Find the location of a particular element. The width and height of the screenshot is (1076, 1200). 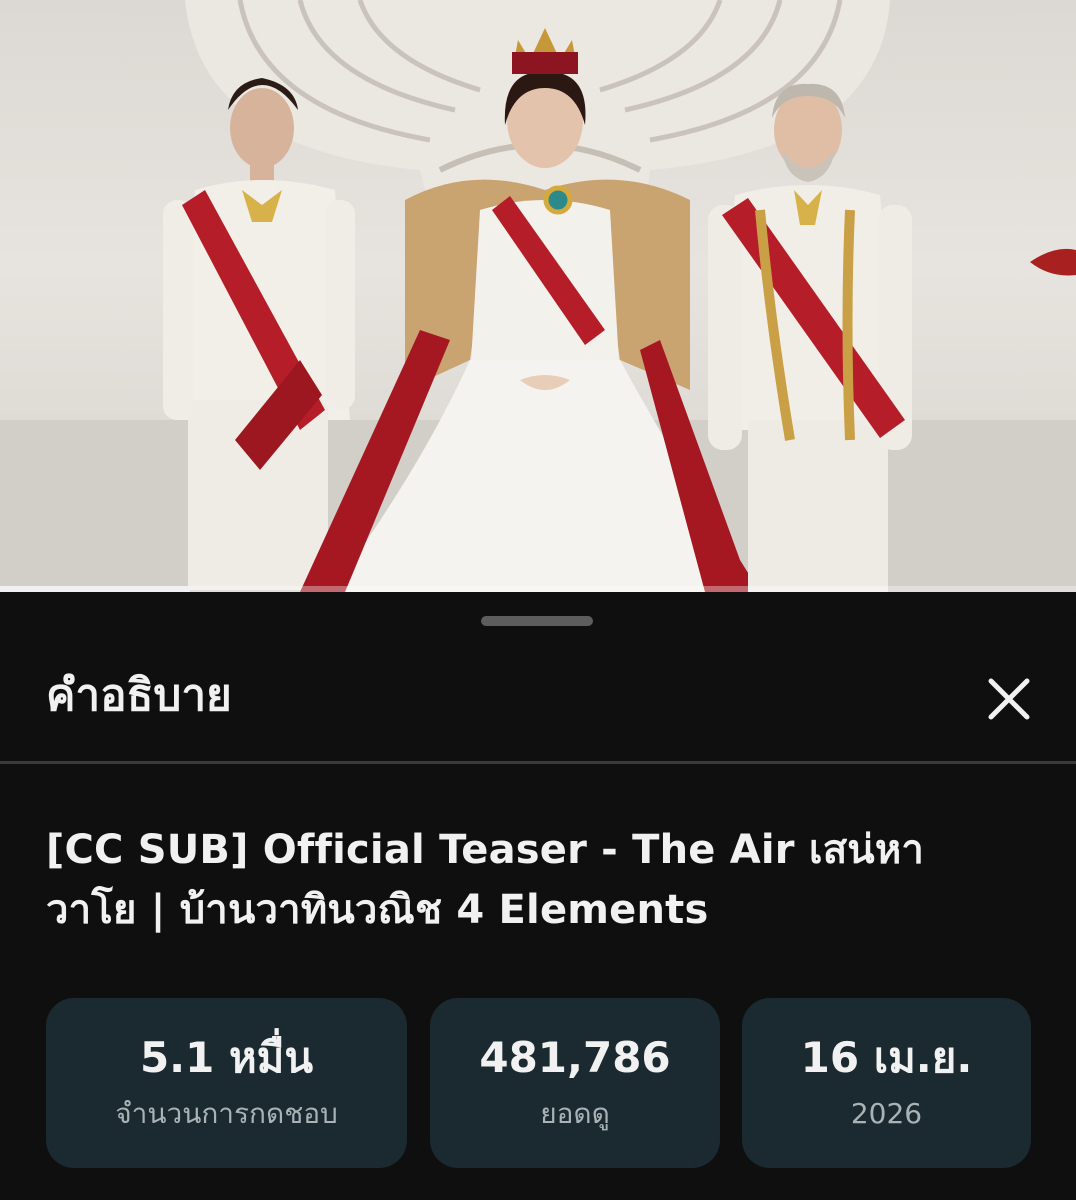

views-stat: 481,786 ยอดดู is located at coordinates (575, 1083).